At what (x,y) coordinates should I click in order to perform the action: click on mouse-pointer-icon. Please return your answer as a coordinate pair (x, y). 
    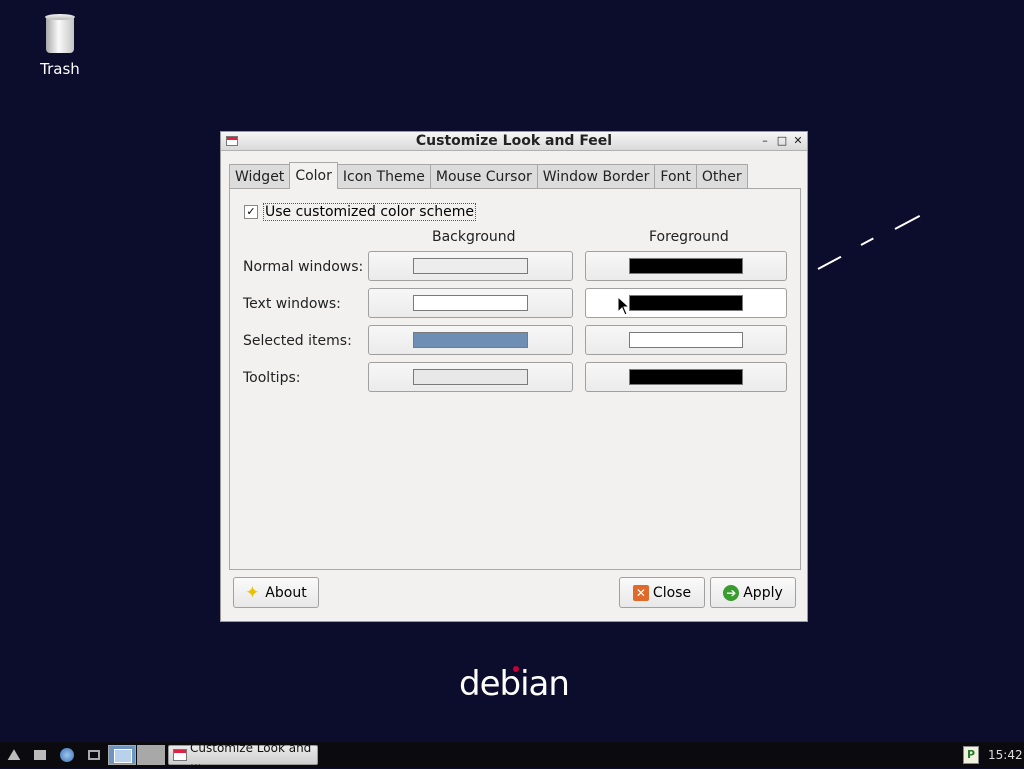
    Looking at the image, I should click on (623, 306).